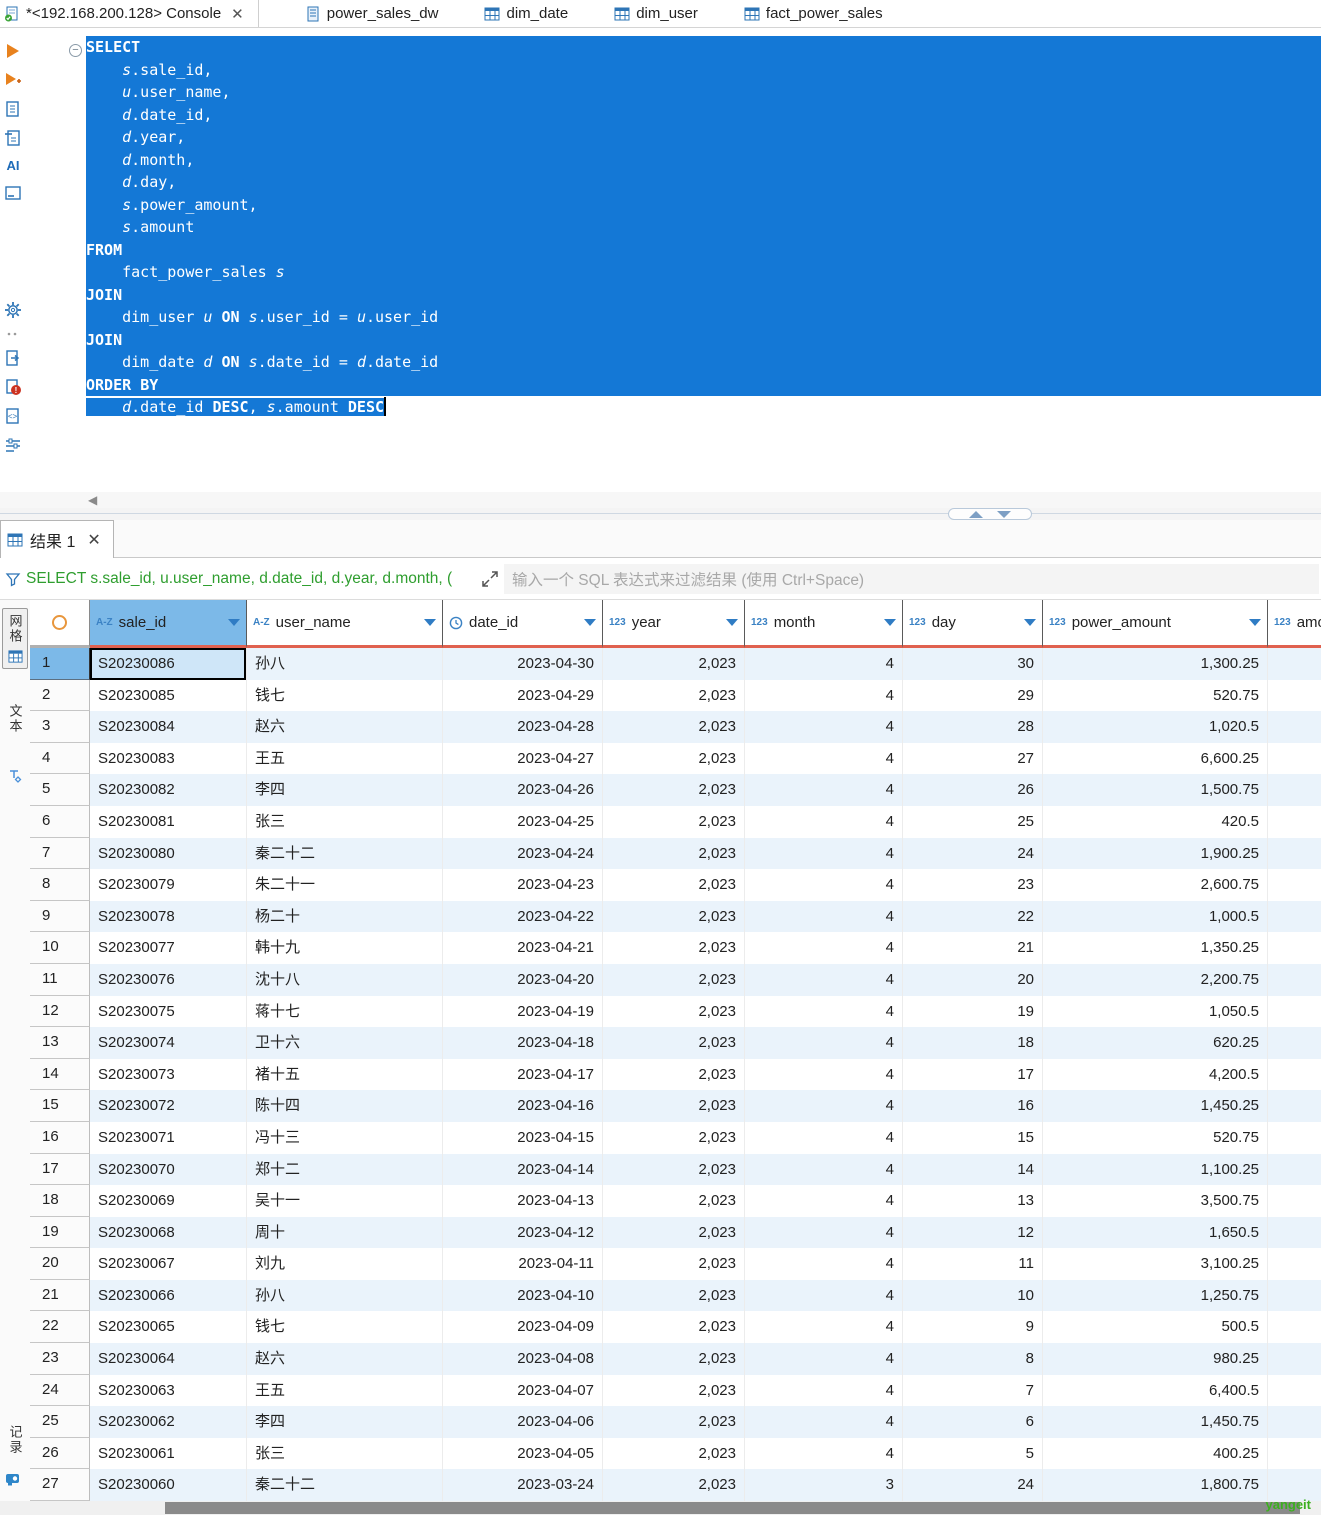 Image resolution: width=1321 pixels, height=1515 pixels. I want to click on grid-cell: 1,450.25, so click(1155, 1106).